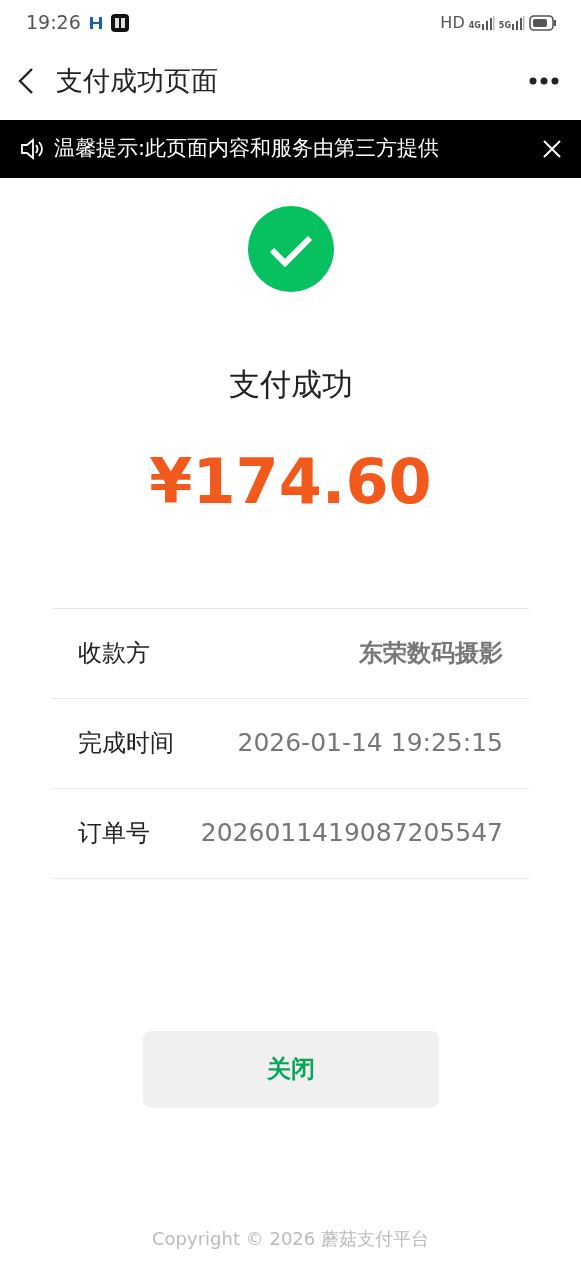  What do you see at coordinates (114, 654) in the screenshot?
I see `detail-label: 收款方` at bounding box center [114, 654].